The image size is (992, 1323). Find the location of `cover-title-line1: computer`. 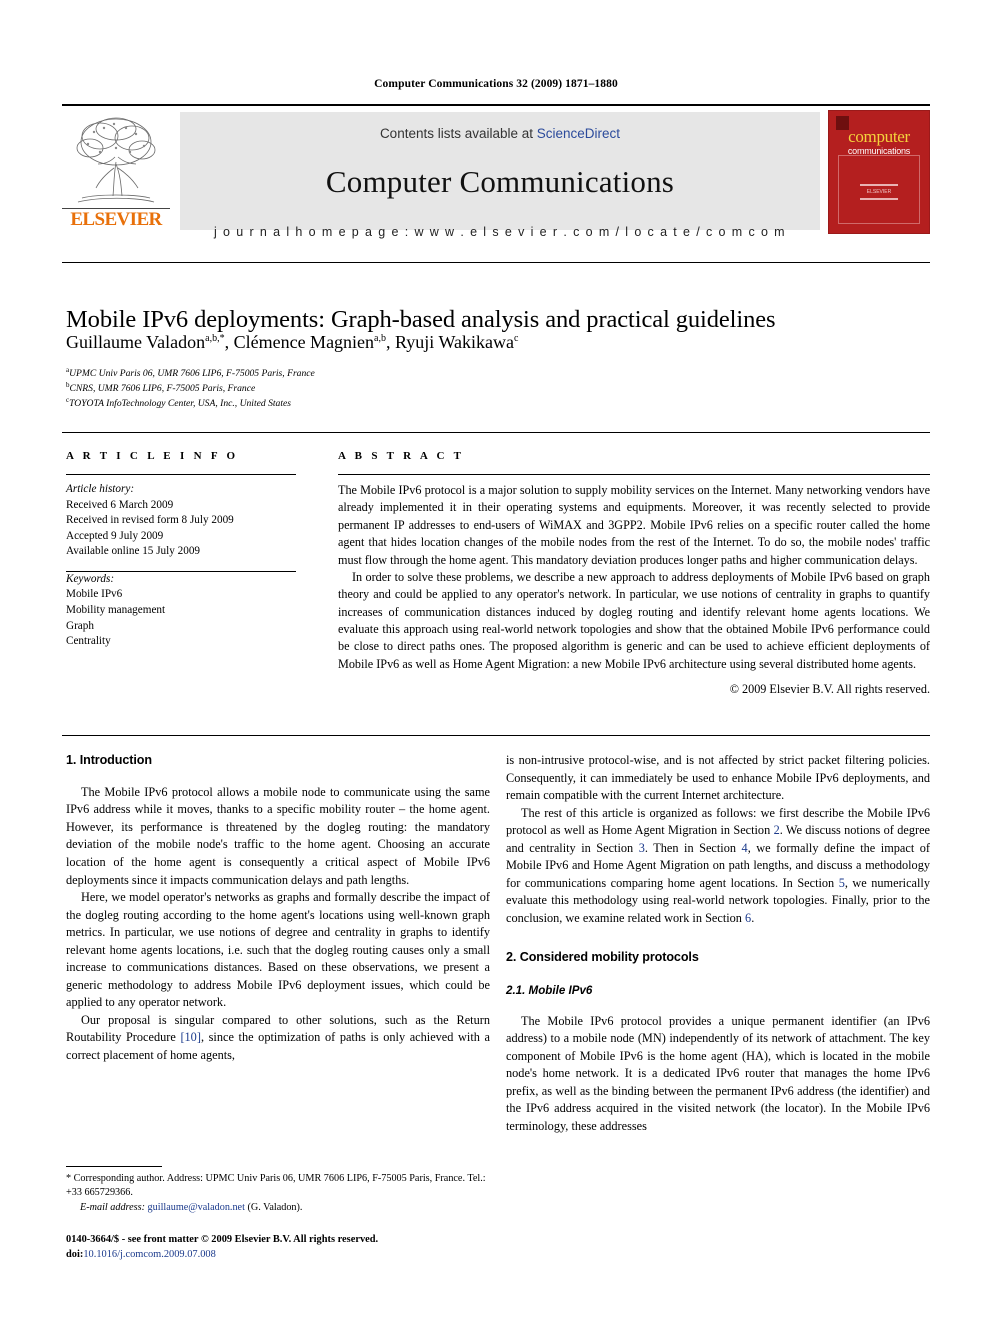

cover-title-line1: computer is located at coordinates (879, 136).